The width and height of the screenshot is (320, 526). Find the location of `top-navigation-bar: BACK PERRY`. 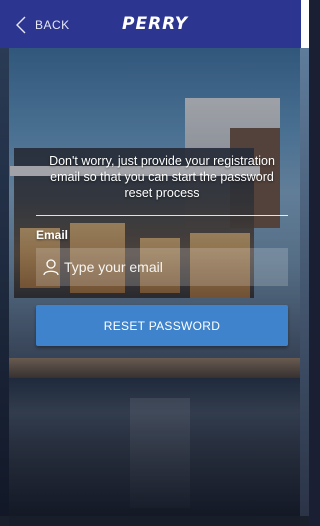

top-navigation-bar: BACK PERRY is located at coordinates (154, 24).